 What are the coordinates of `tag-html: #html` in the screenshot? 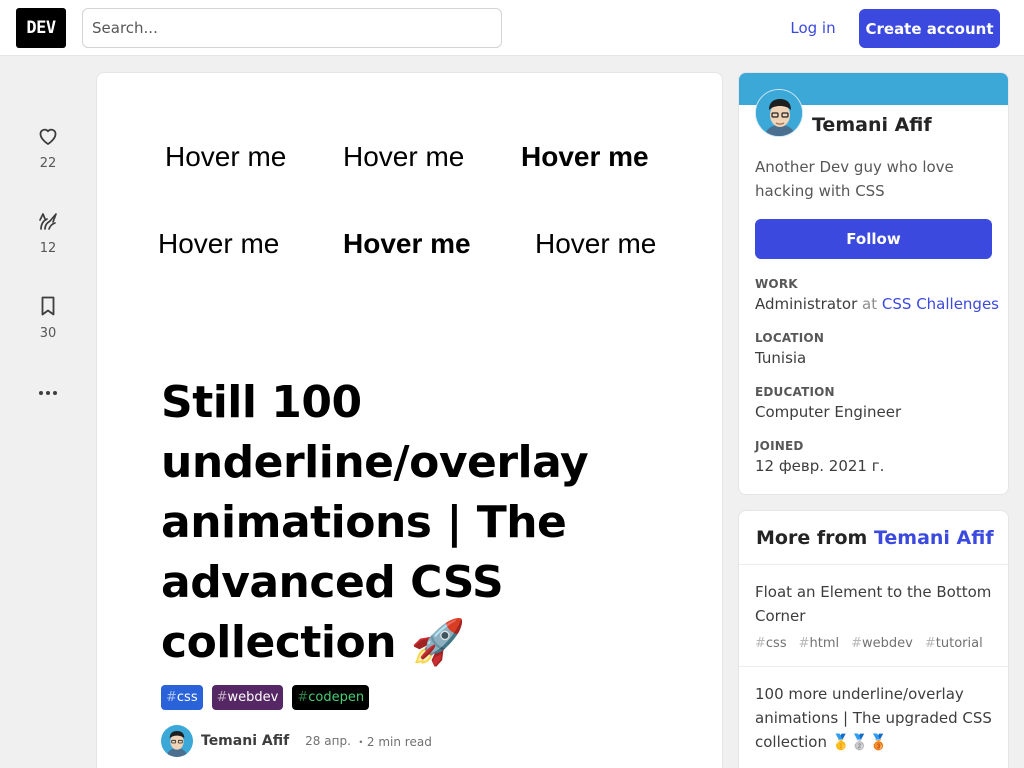 It's located at (819, 643).